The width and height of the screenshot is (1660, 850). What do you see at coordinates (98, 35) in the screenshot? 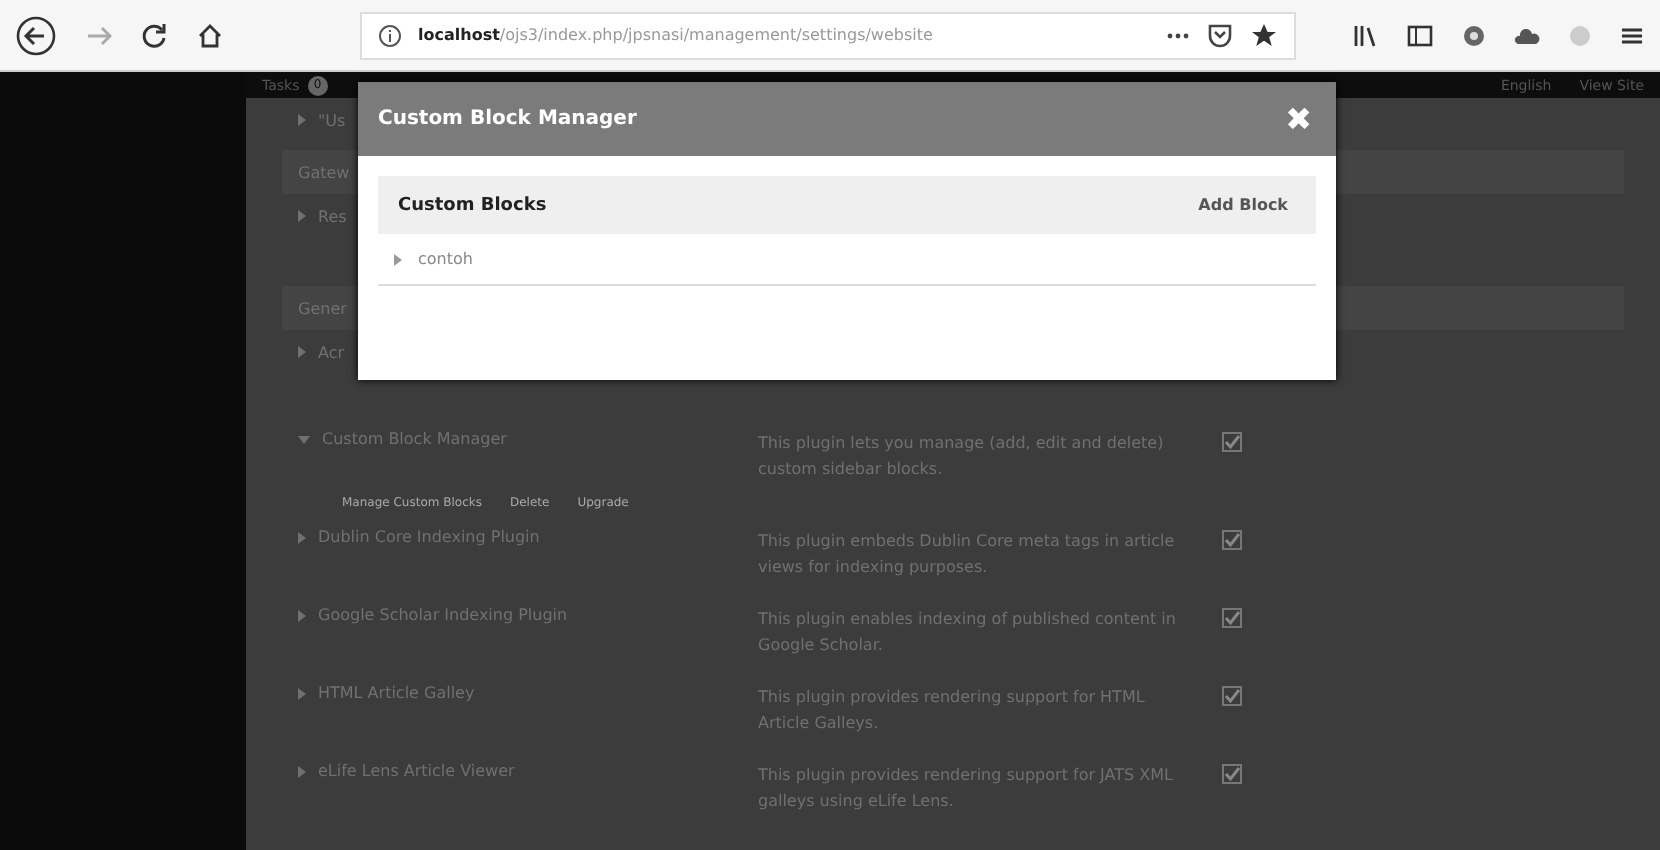
I see `forward-icon` at bounding box center [98, 35].